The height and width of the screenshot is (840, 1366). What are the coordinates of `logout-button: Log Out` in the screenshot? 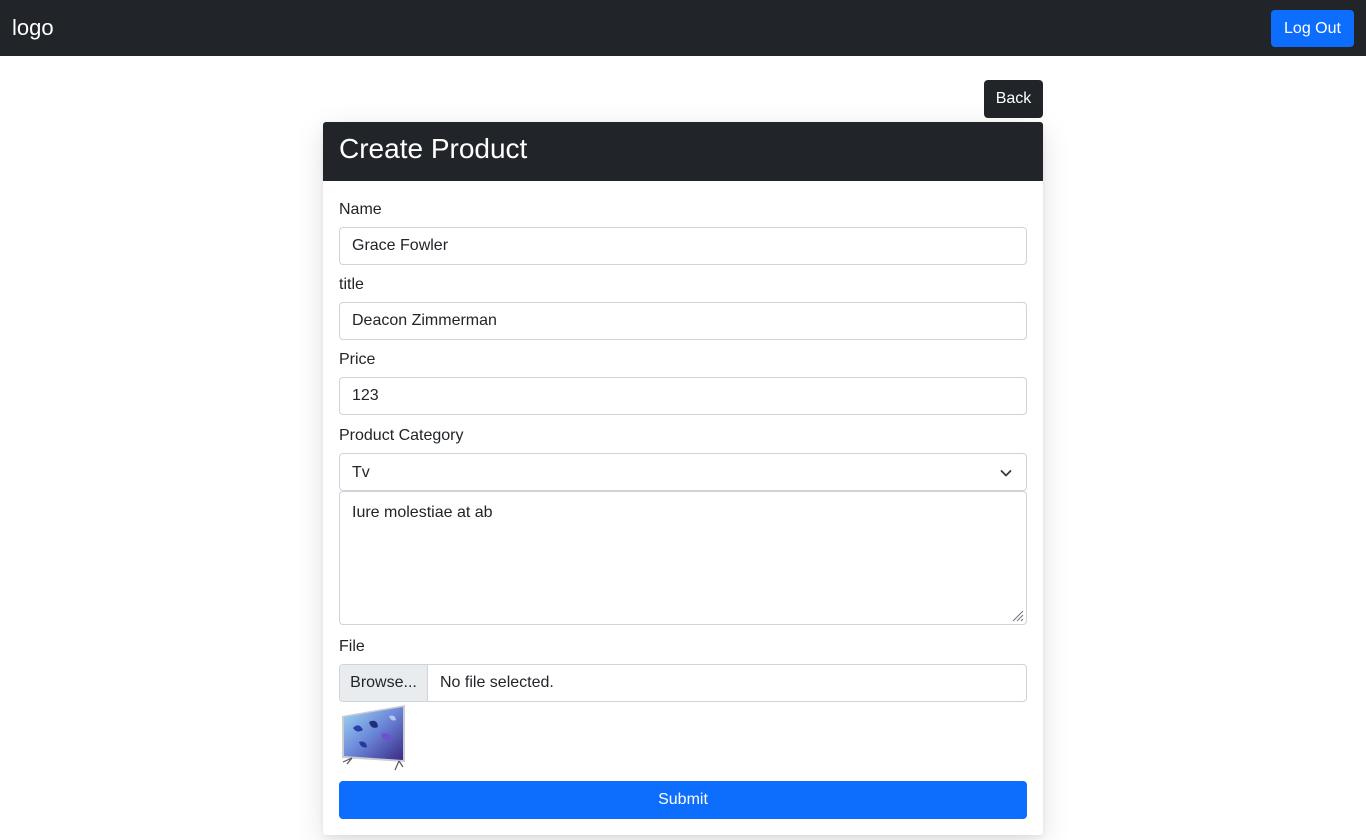 It's located at (1312, 28).